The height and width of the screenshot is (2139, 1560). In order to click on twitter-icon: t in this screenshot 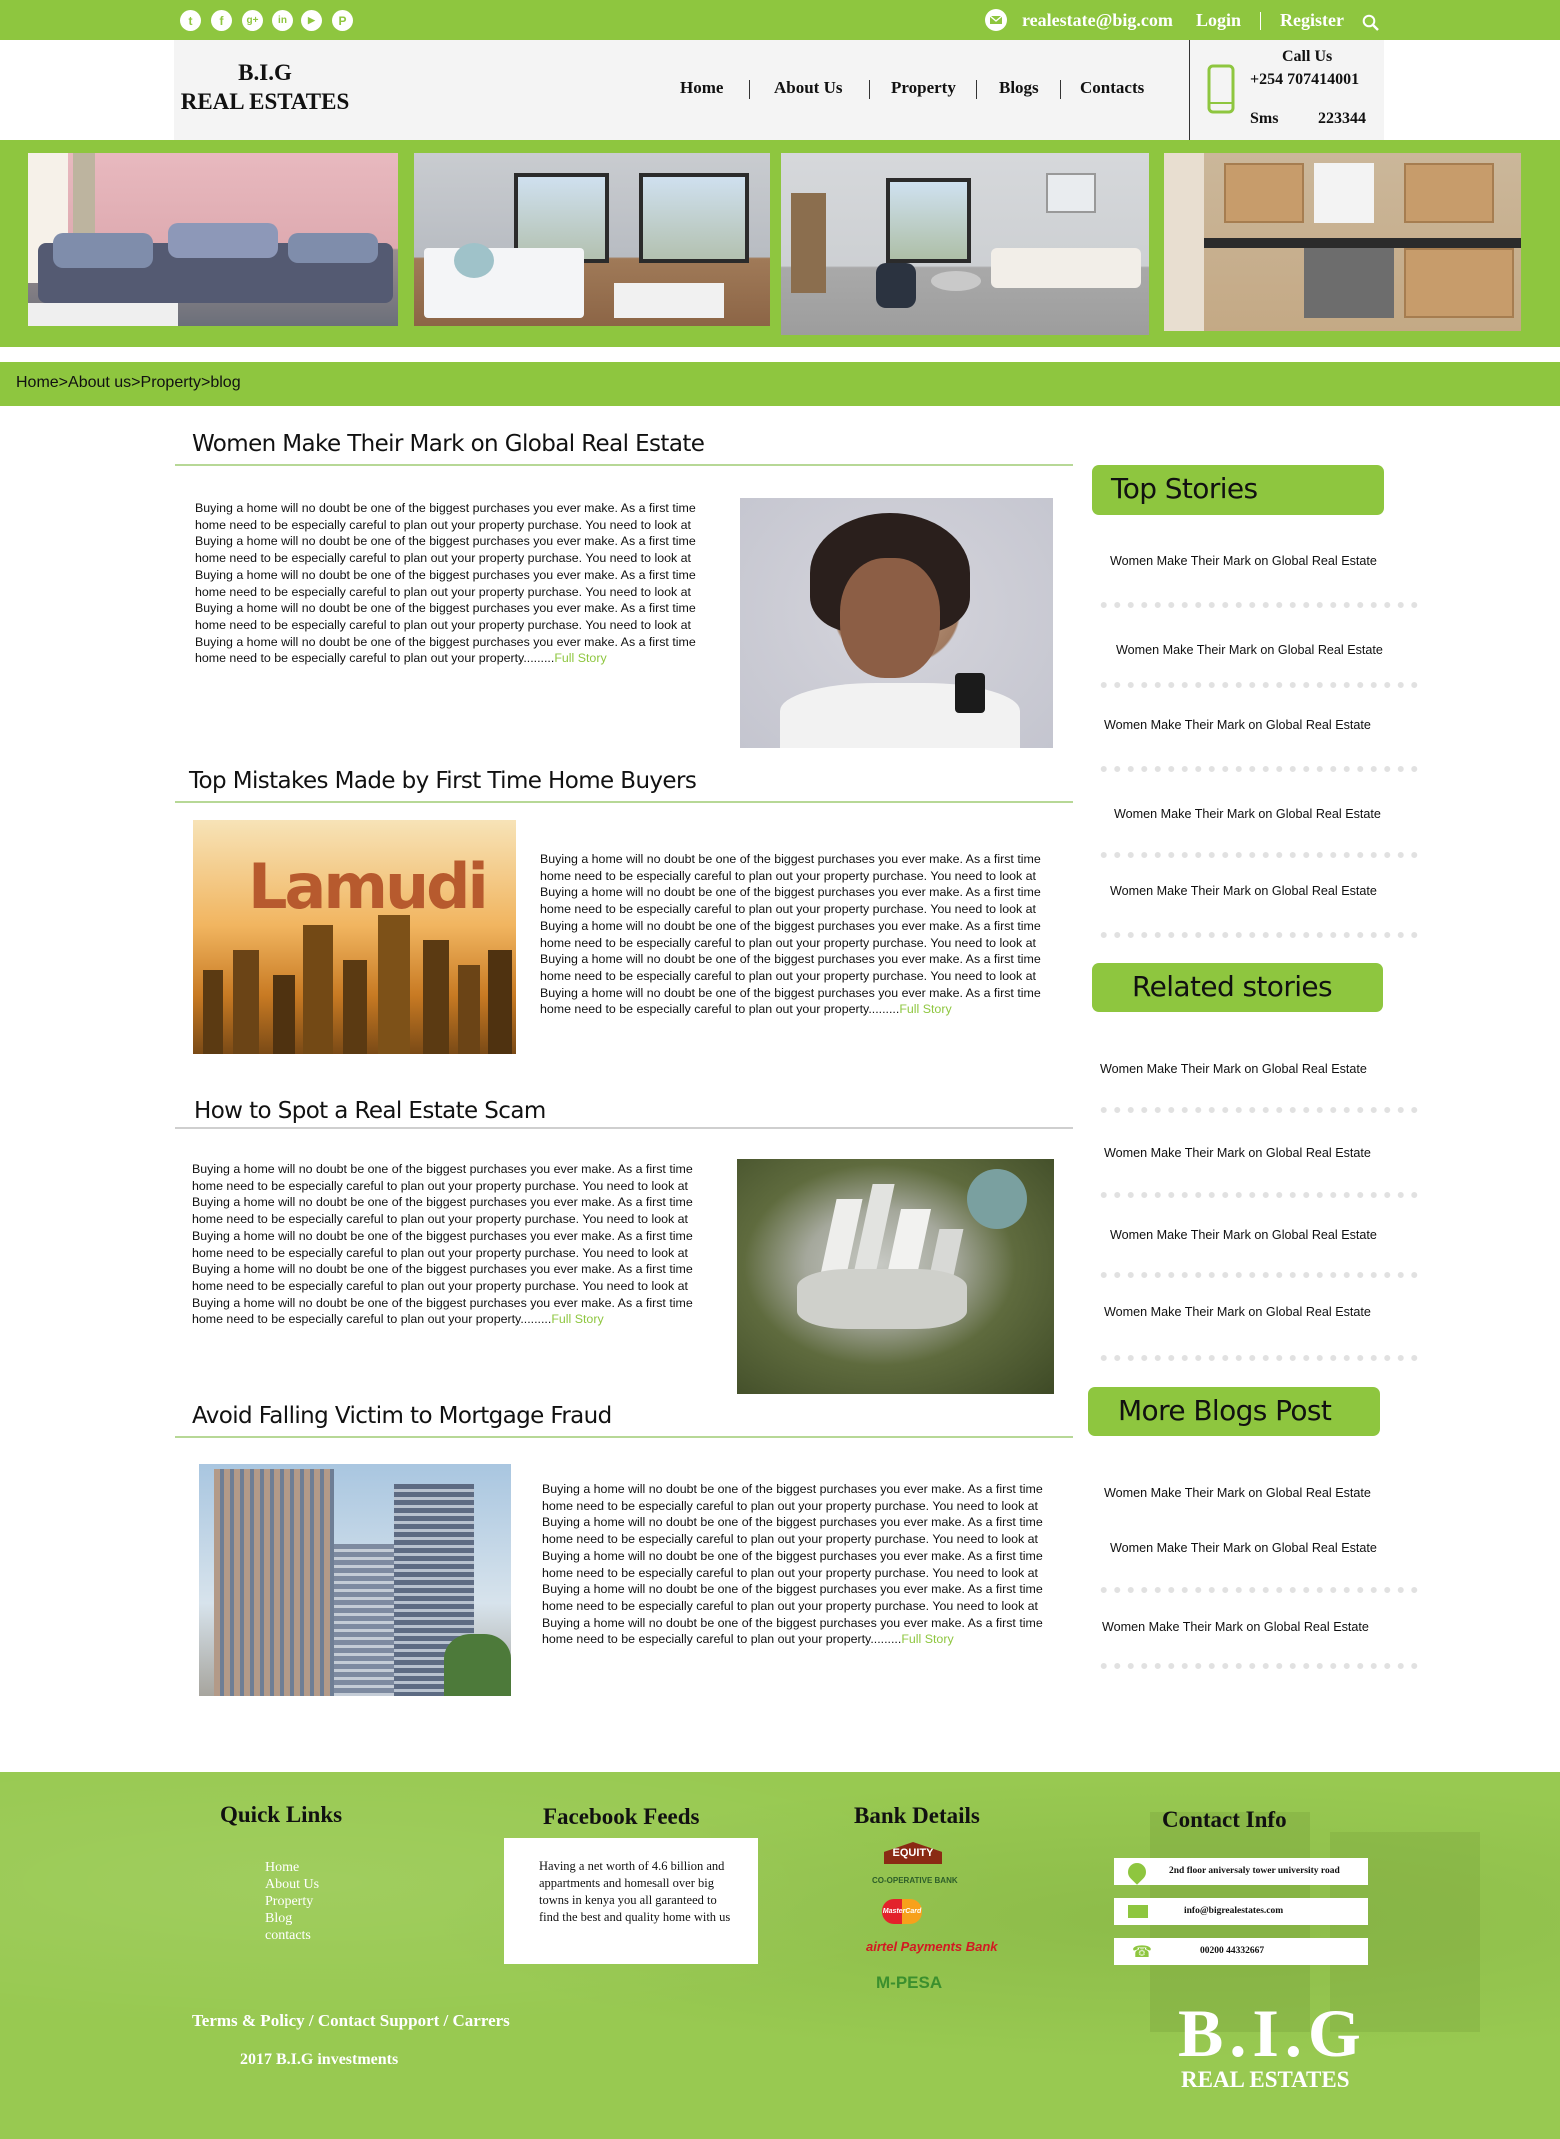, I will do `click(190, 20)`.